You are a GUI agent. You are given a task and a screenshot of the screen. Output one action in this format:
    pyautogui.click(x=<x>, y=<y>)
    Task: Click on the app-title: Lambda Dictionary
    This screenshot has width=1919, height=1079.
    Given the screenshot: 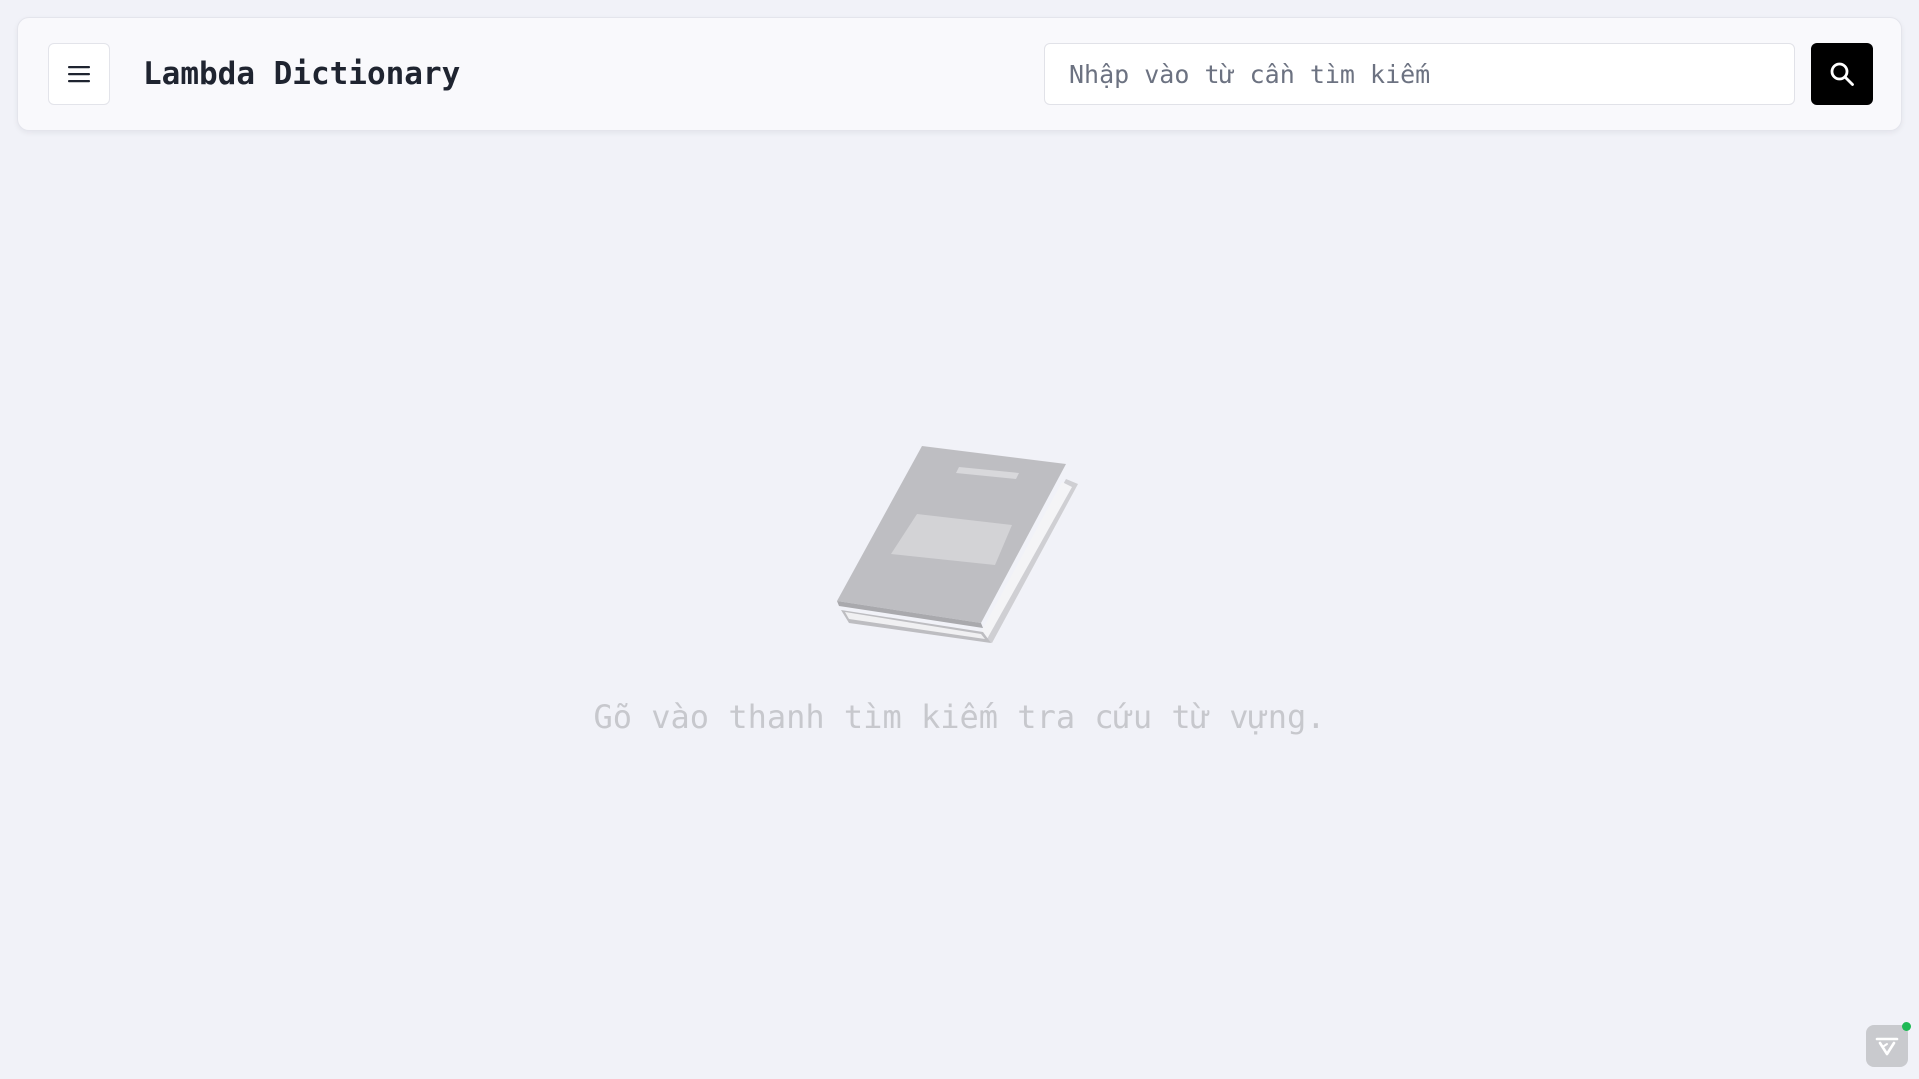 What is the action you would take?
    pyautogui.click(x=302, y=74)
    